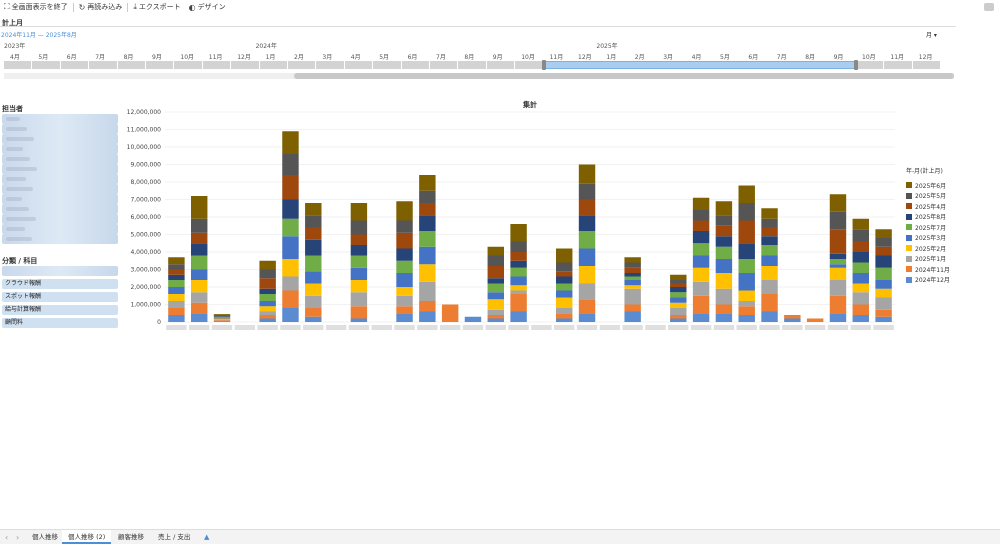 The width and height of the screenshot is (1000, 544). What do you see at coordinates (624, 76) in the screenshot?
I see `timeline-scrollbar` at bounding box center [624, 76].